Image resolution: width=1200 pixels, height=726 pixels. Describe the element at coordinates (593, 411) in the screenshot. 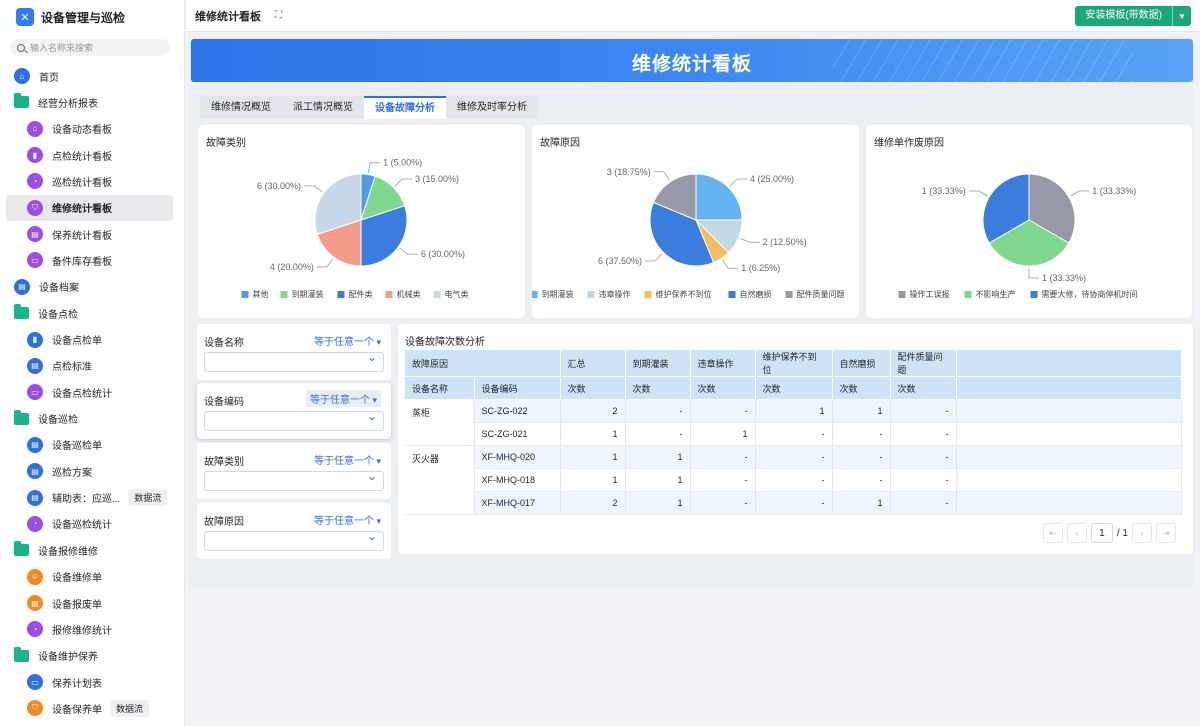

I see `count-cell: 2` at that location.